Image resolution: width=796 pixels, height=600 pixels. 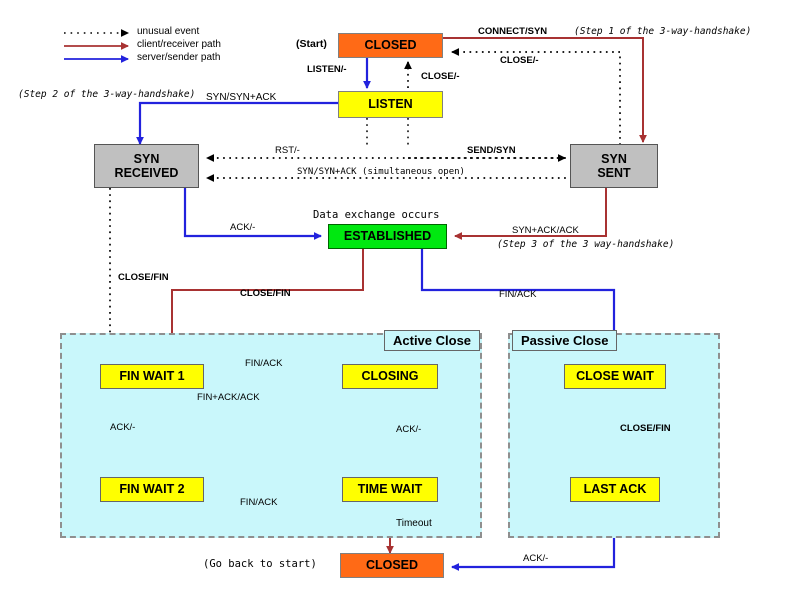 What do you see at coordinates (645, 428) in the screenshot?
I see `label-close-fin-passive: CLOSE/FIN` at bounding box center [645, 428].